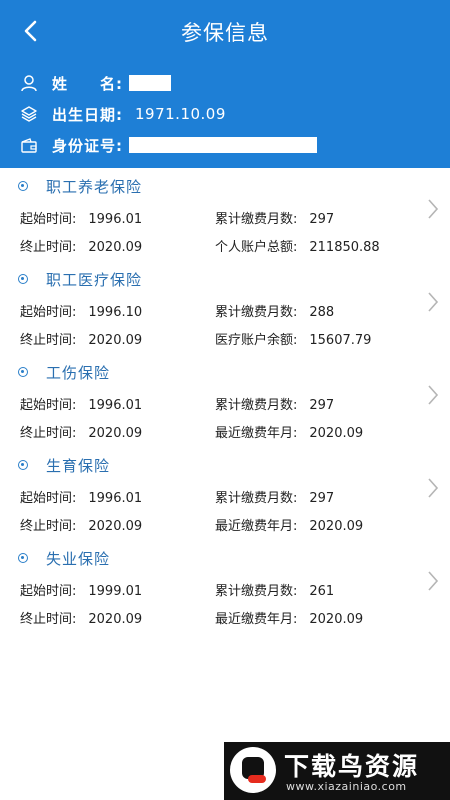 This screenshot has height=800, width=450. I want to click on id-redaction, so click(223, 145).